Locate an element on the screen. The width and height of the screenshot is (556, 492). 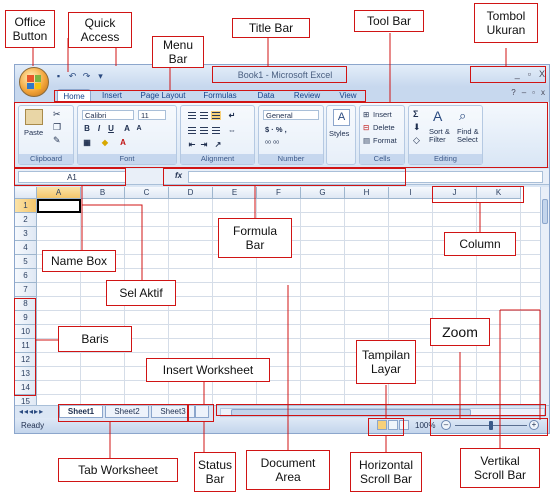
name-box: A1 is located at coordinates (72, 177).